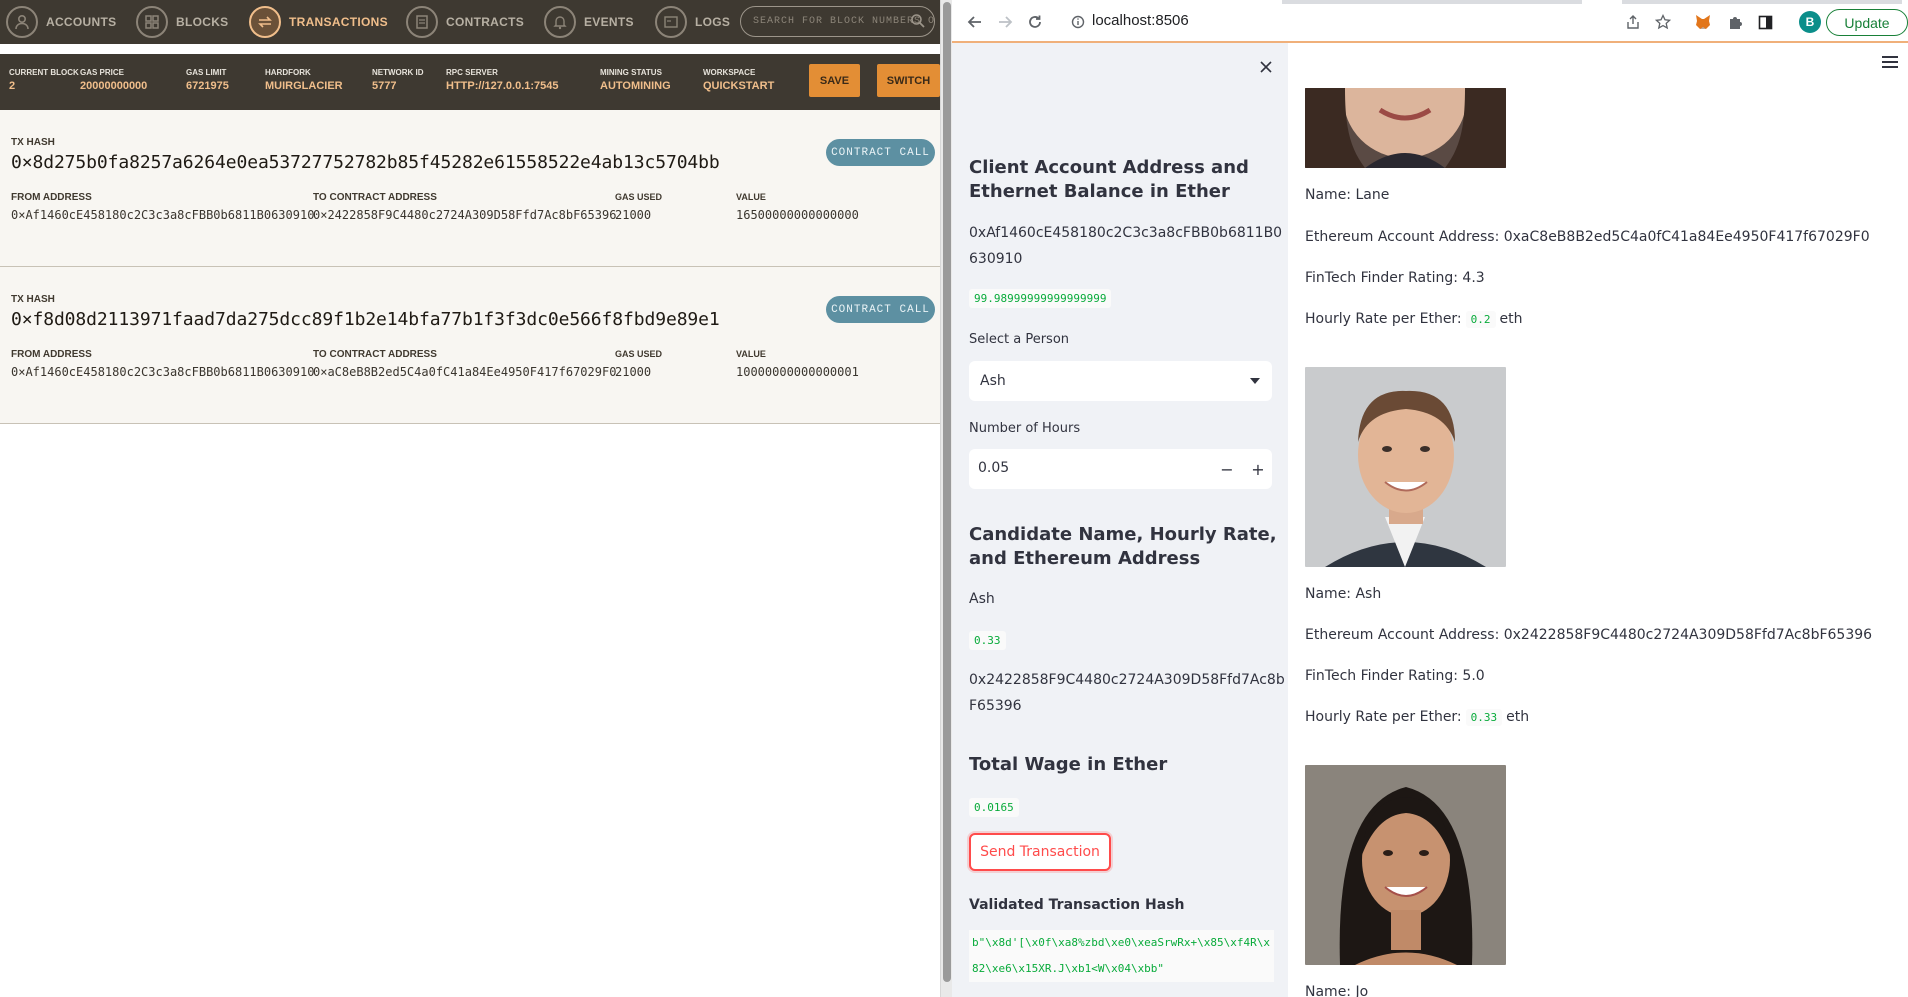 The width and height of the screenshot is (1908, 997). I want to click on candidate-photo-lane, so click(1405, 128).